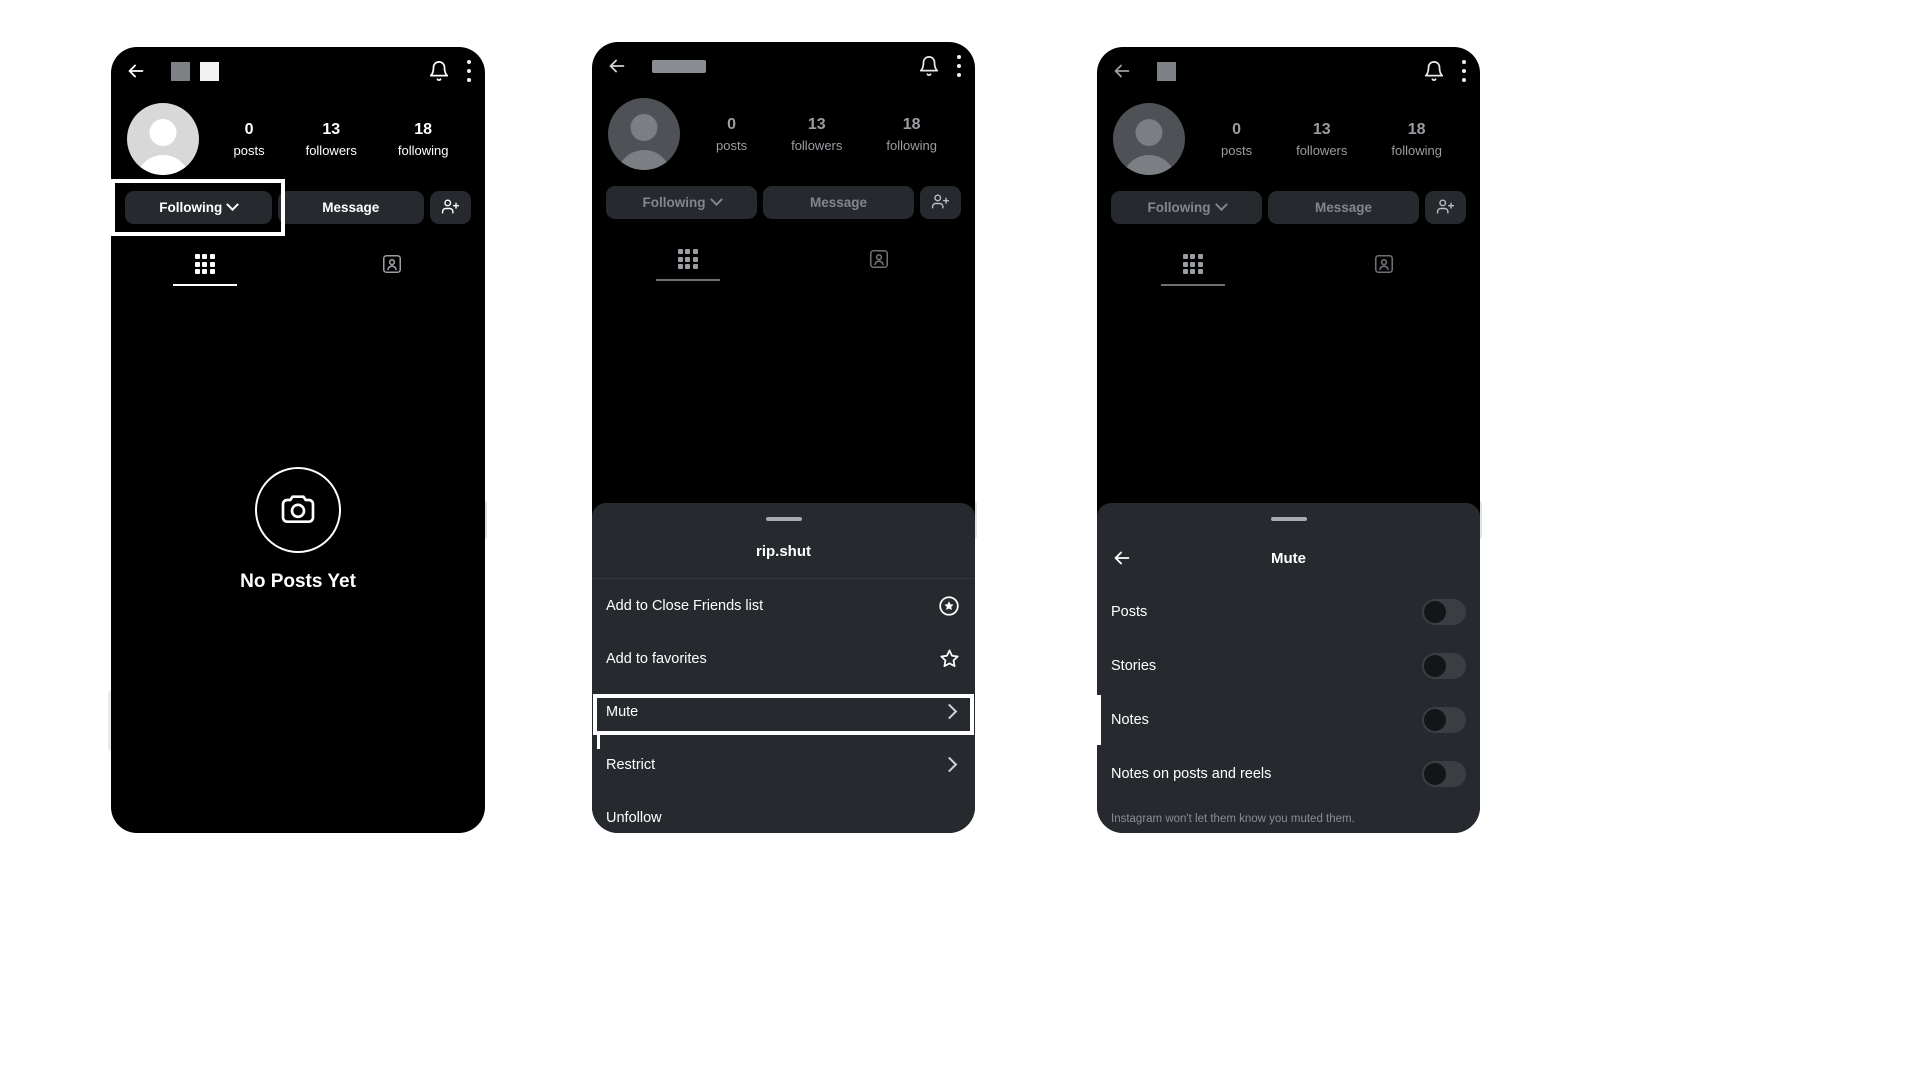  I want to click on sheet-title: rip.shut, so click(783, 551).